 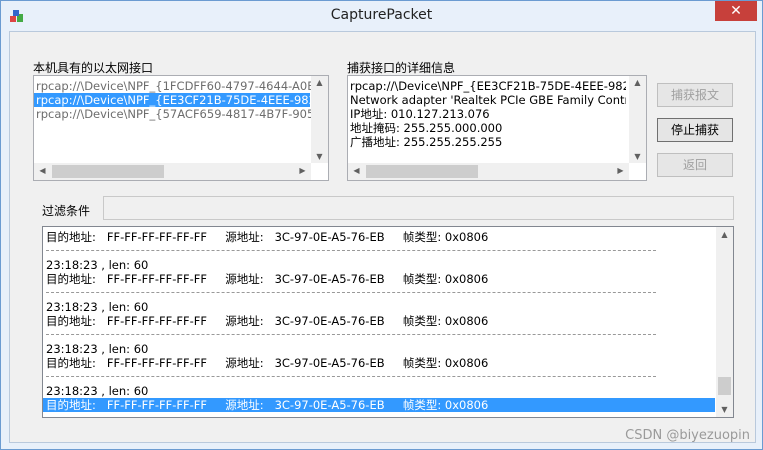 I want to click on interfaces-hscroll-thumb, so click(x=108, y=171).